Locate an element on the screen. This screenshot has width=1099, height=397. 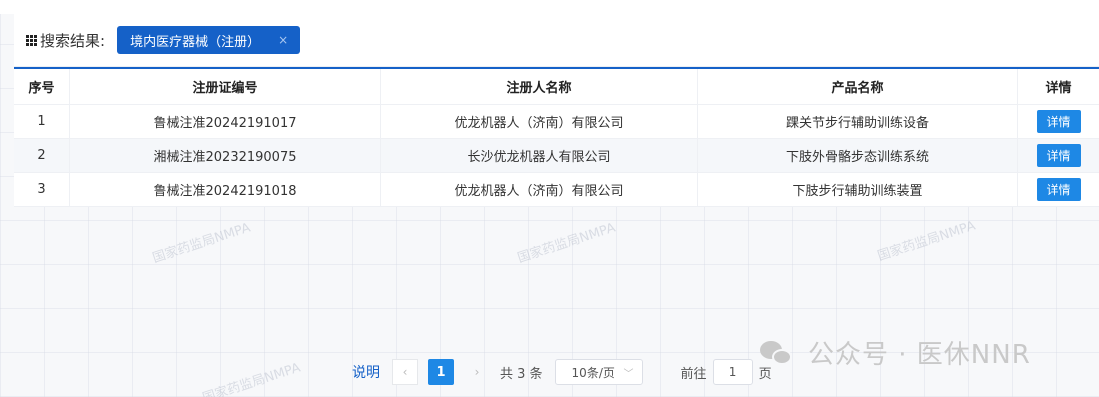
wechat-watermark: 公众号 · 医休NNR is located at coordinates (895, 352).